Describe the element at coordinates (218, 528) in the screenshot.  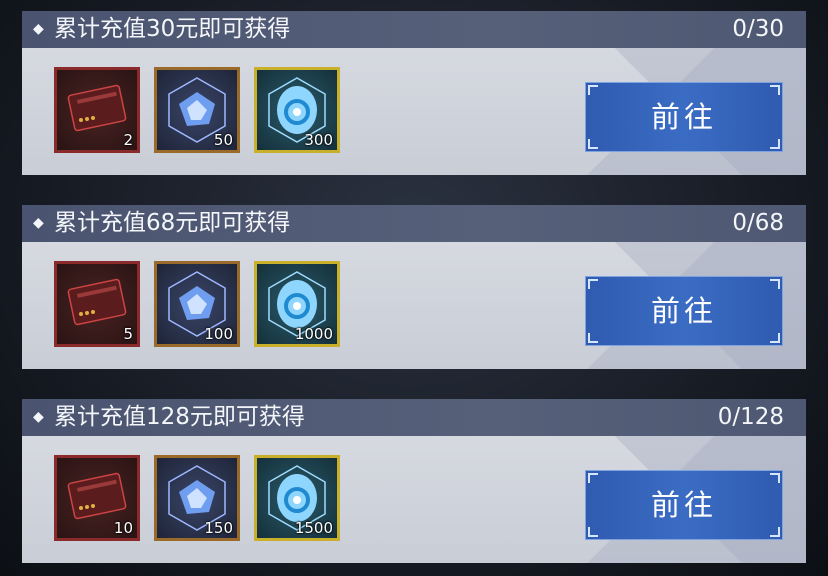
I see `reward-count: 150` at that location.